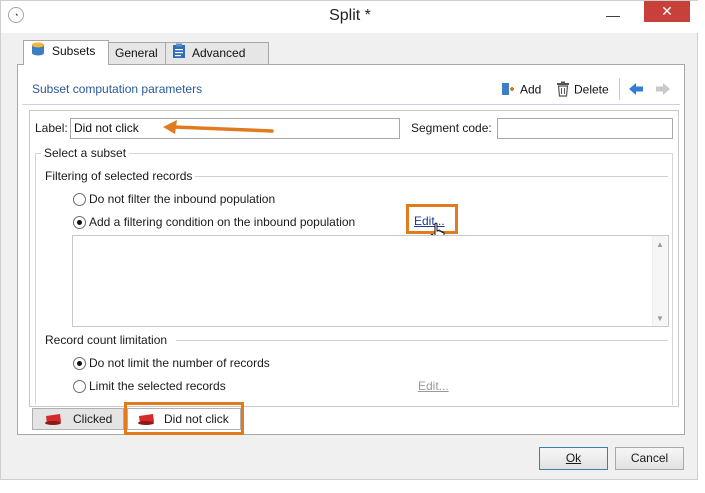 The height and width of the screenshot is (493, 705). I want to click on move-right-button, so click(663, 90).